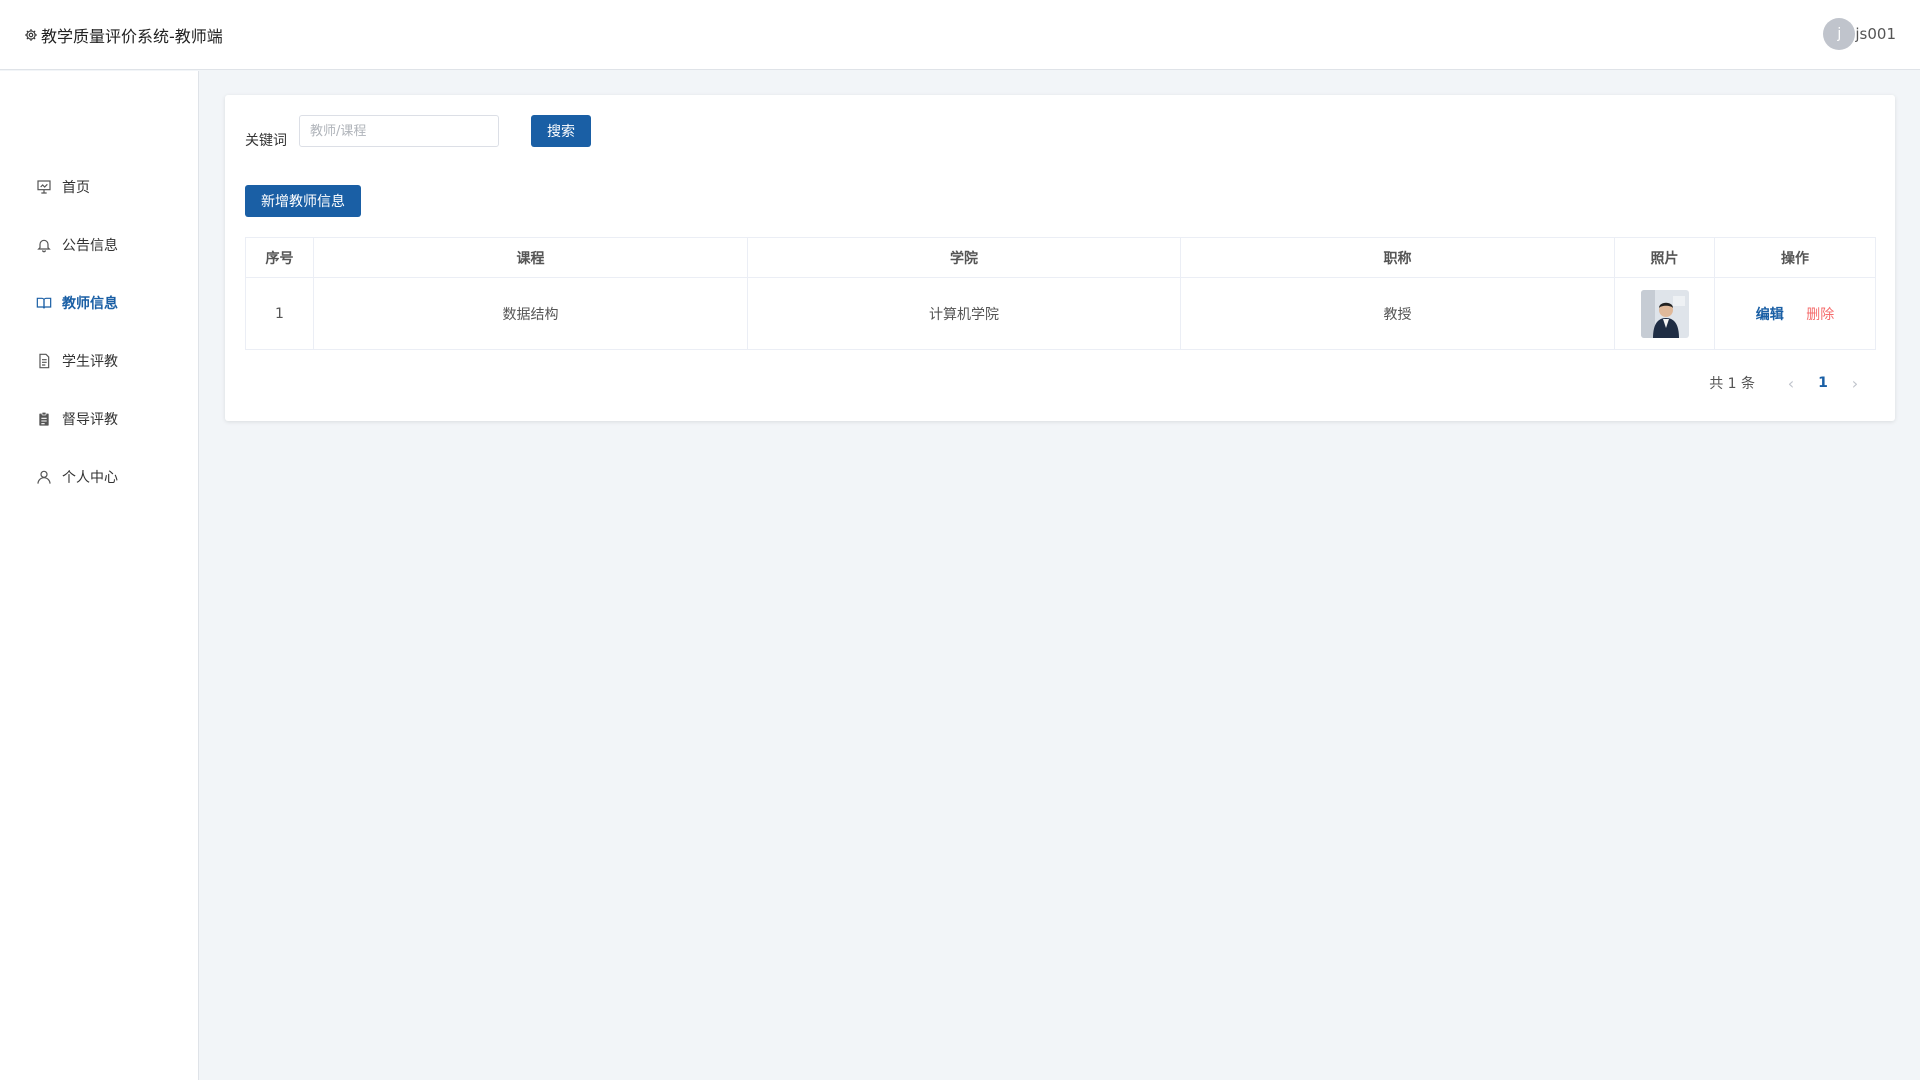 This screenshot has height=1080, width=1920. What do you see at coordinates (90, 478) in the screenshot?
I see `sidebar-item-label: 个人中心` at bounding box center [90, 478].